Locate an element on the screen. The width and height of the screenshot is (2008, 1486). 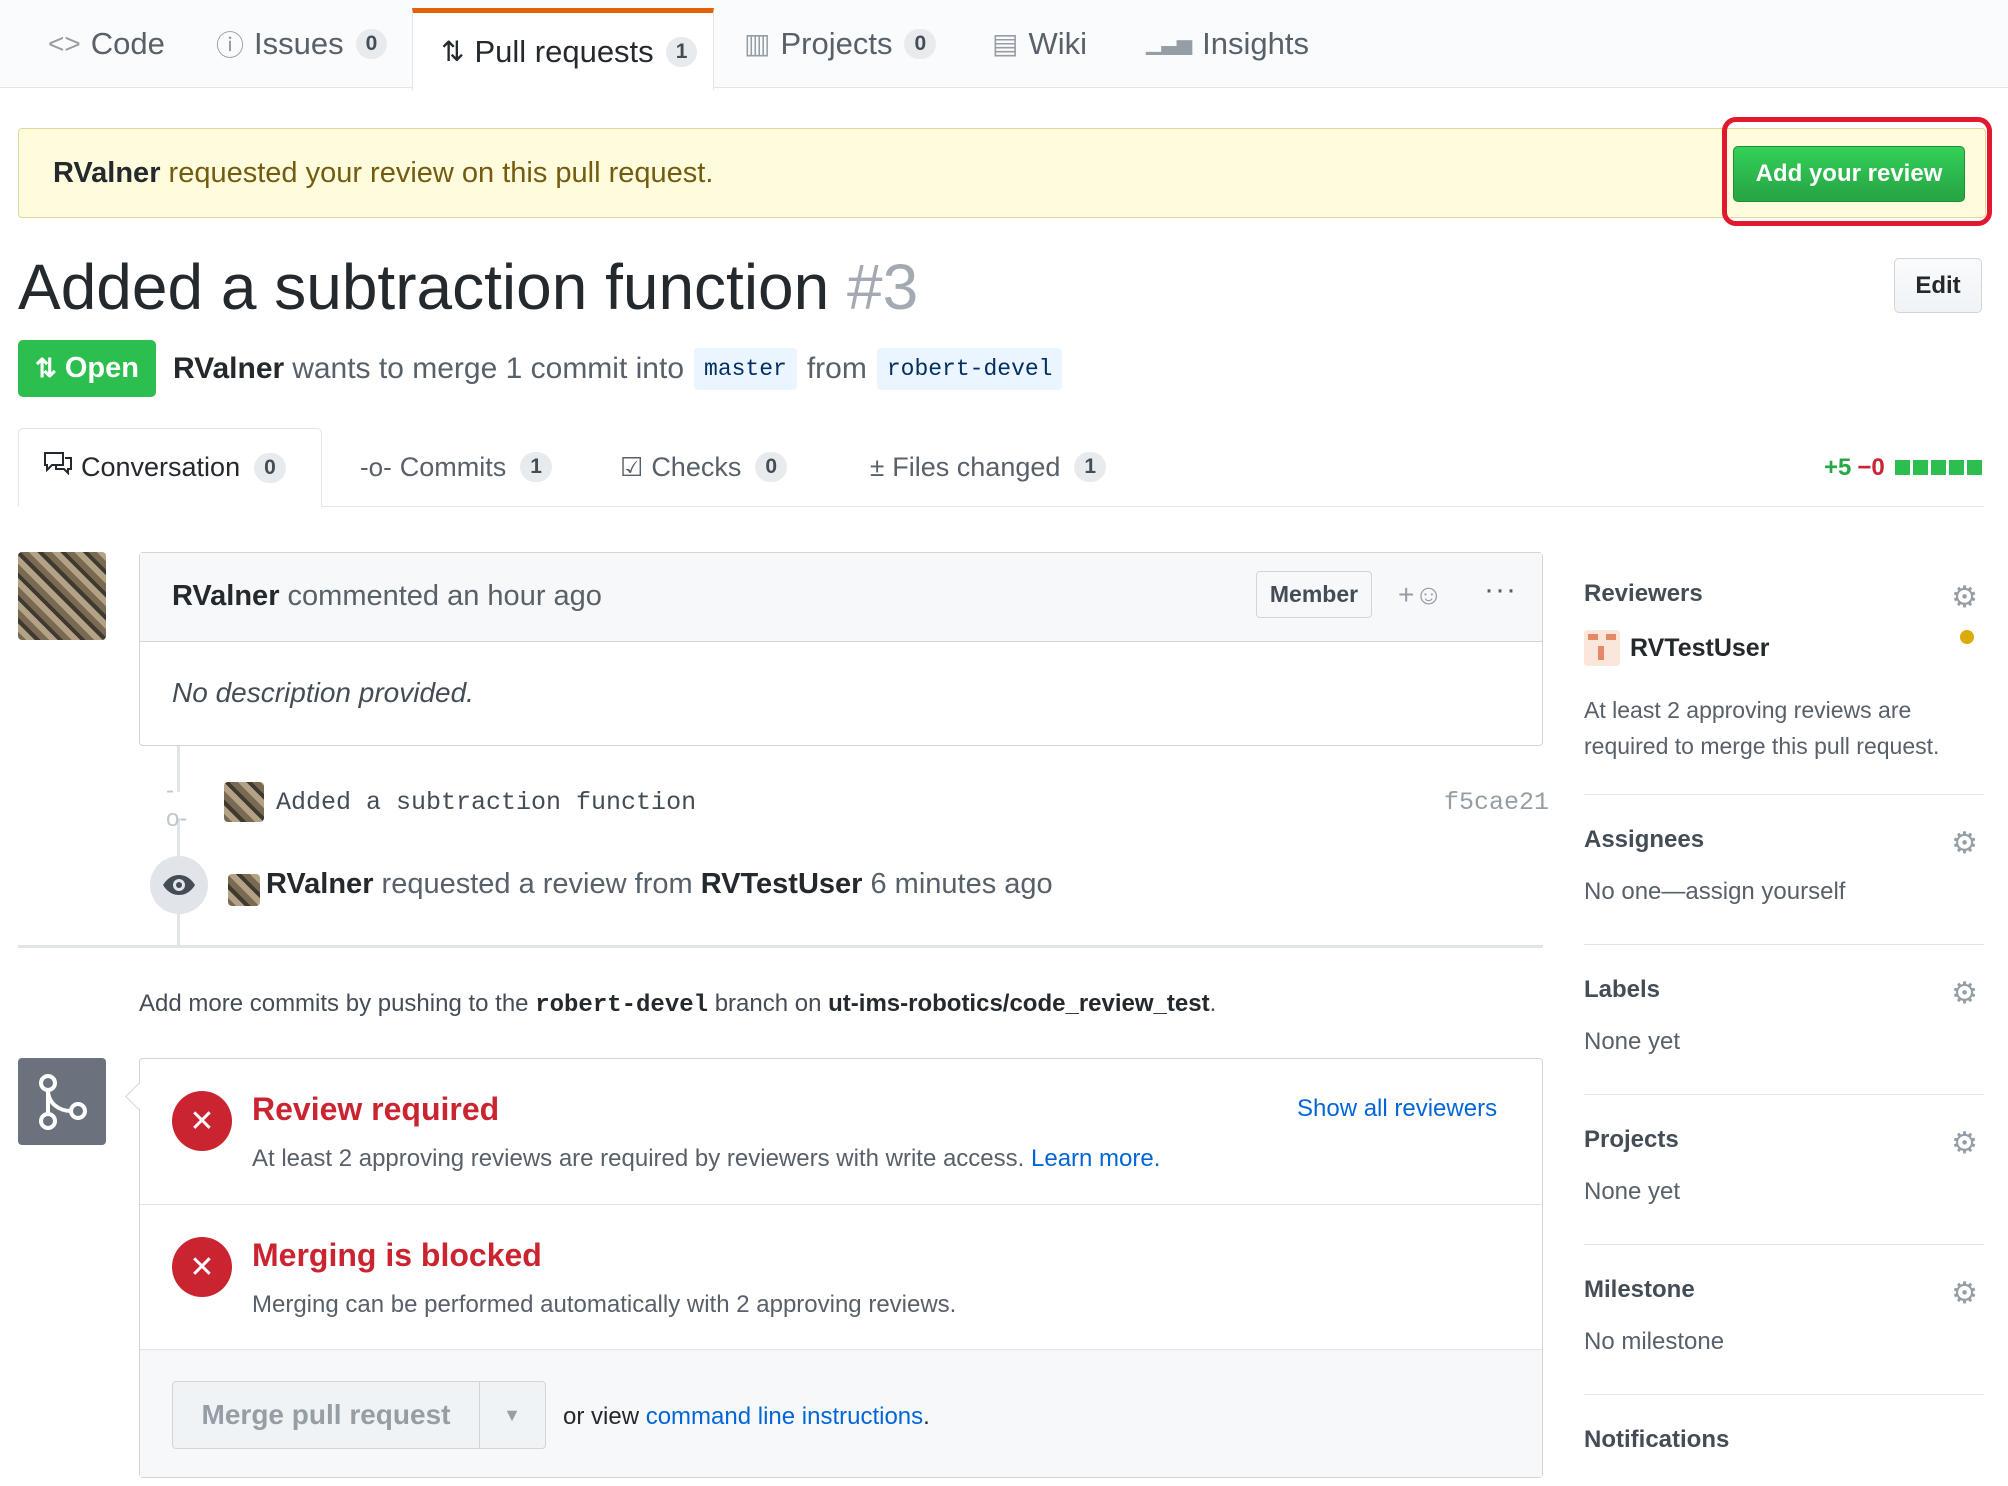
milestone-value: No milestone is located at coordinates (1654, 1341).